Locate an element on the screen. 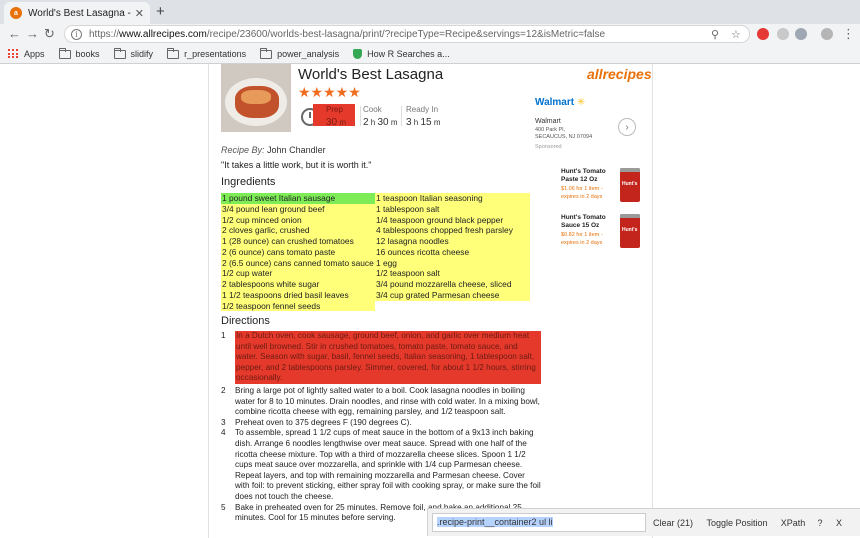 Image resolution: width=860 pixels, height=538 pixels. apps-grid-icon is located at coordinates (13, 54).